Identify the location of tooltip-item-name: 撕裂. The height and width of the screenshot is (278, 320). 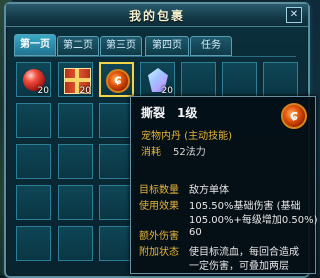
(153, 113).